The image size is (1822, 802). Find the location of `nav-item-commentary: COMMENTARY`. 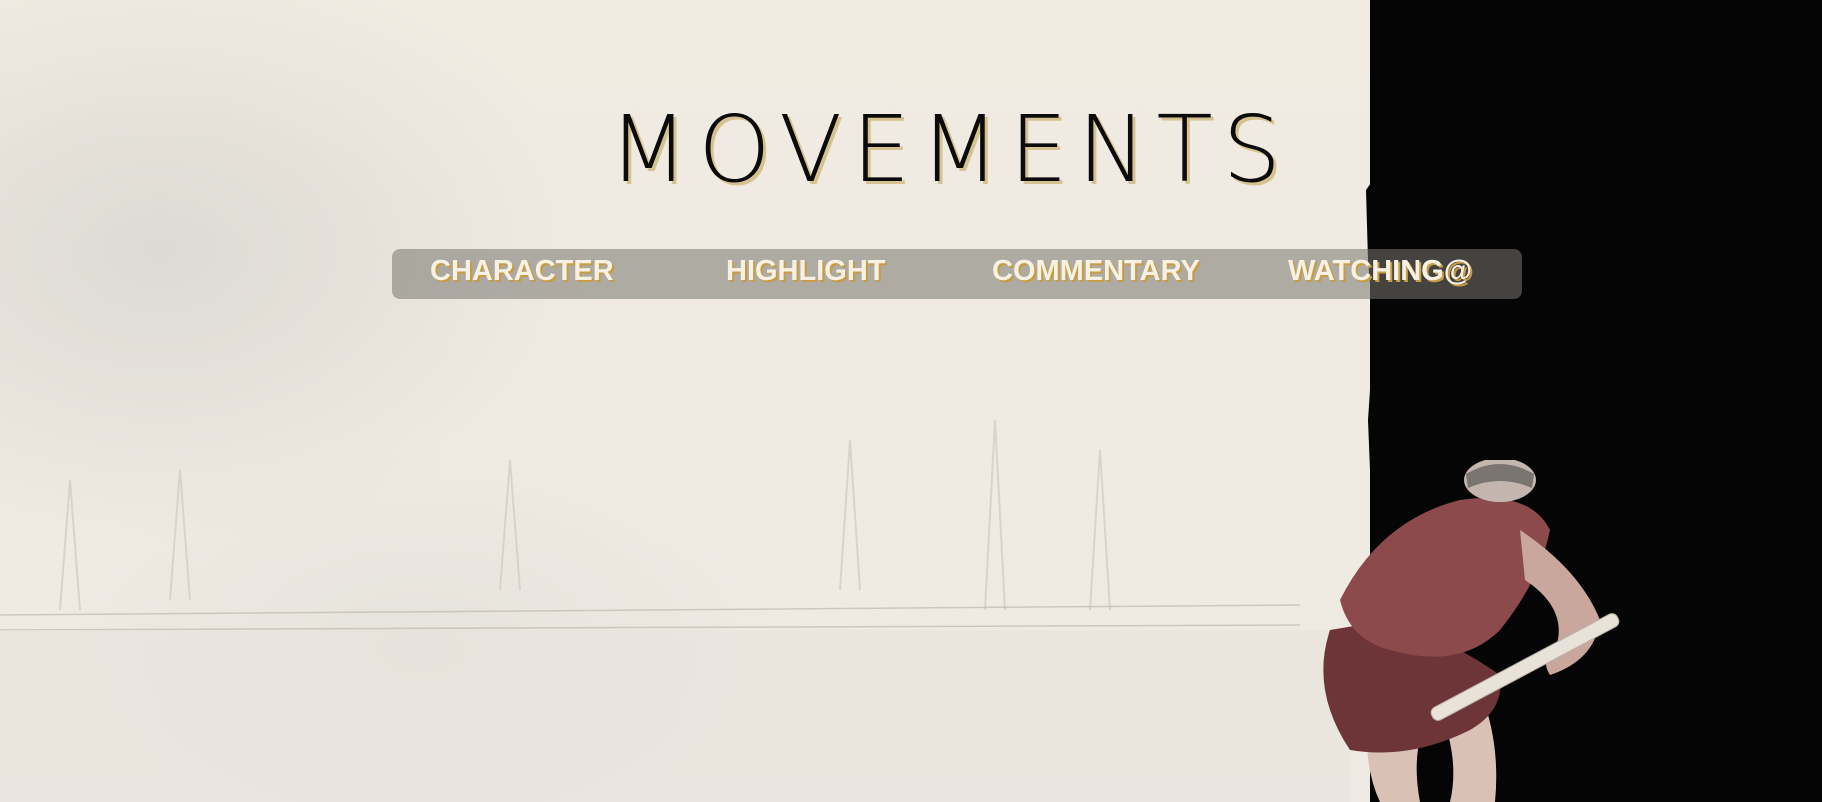

nav-item-commentary: COMMENTARY is located at coordinates (1096, 271).